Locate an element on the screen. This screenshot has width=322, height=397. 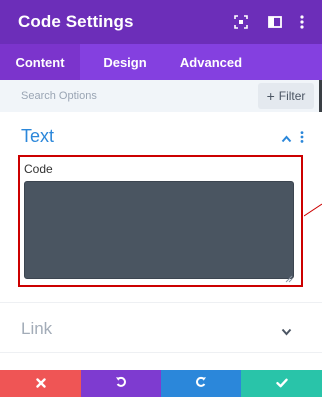
undo-button is located at coordinates (121, 383).